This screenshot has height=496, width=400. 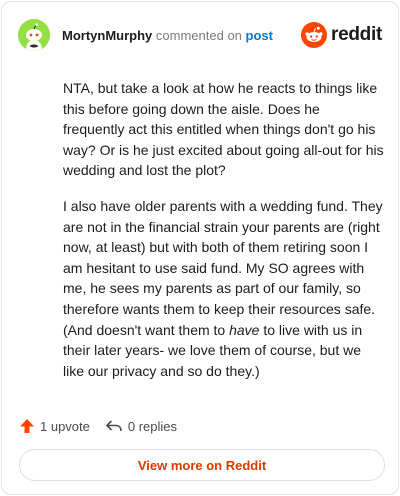 I want to click on user-avatar, so click(x=34, y=35).